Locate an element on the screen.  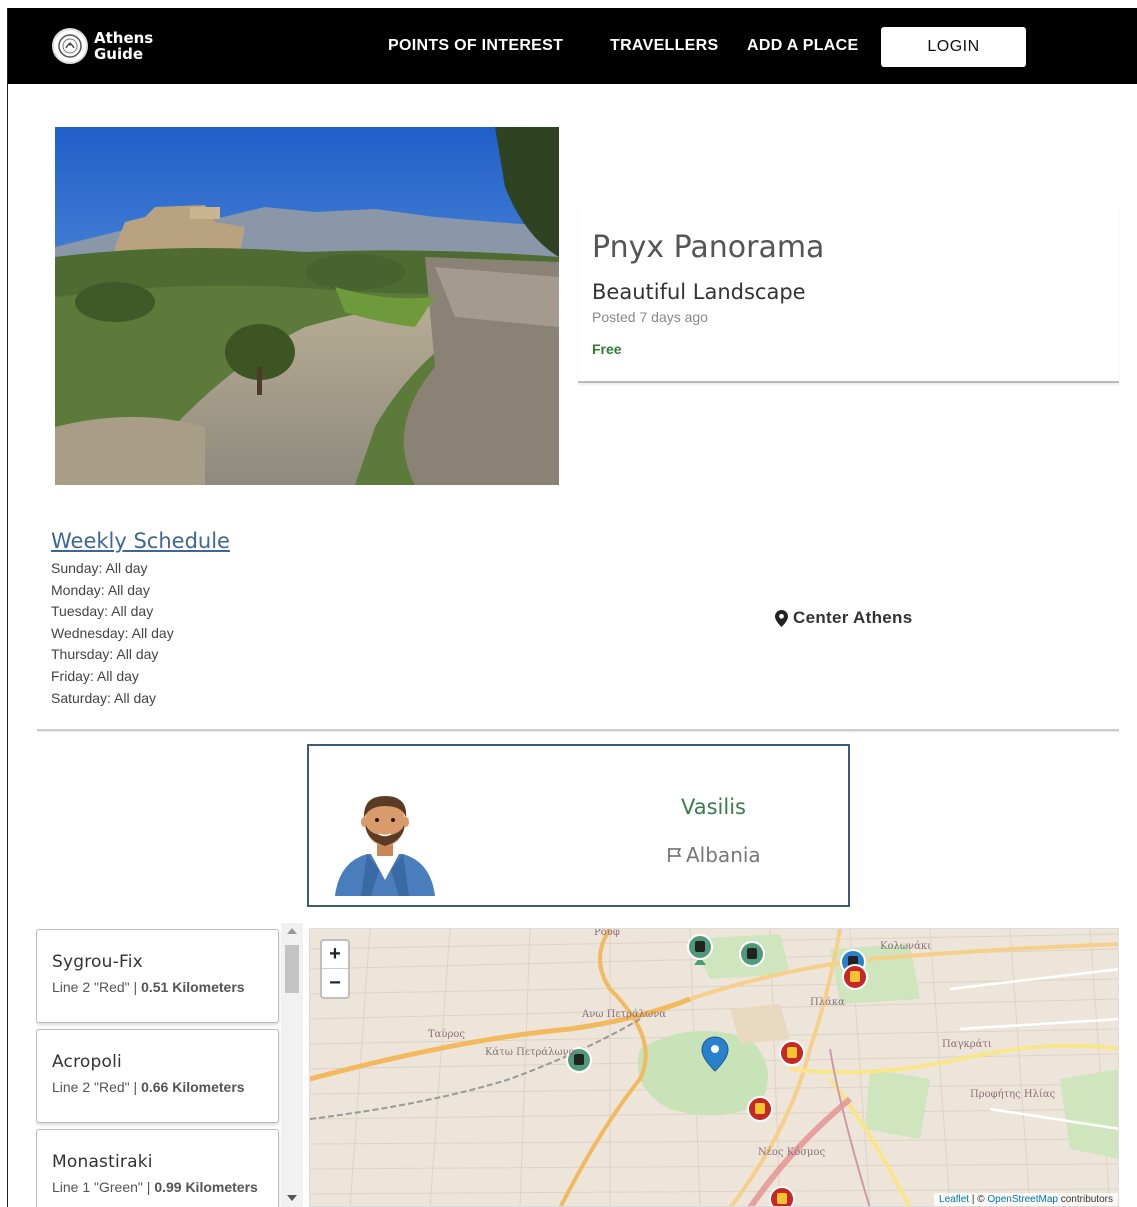
leaflet-link: Leaflet is located at coordinates (954, 1199).